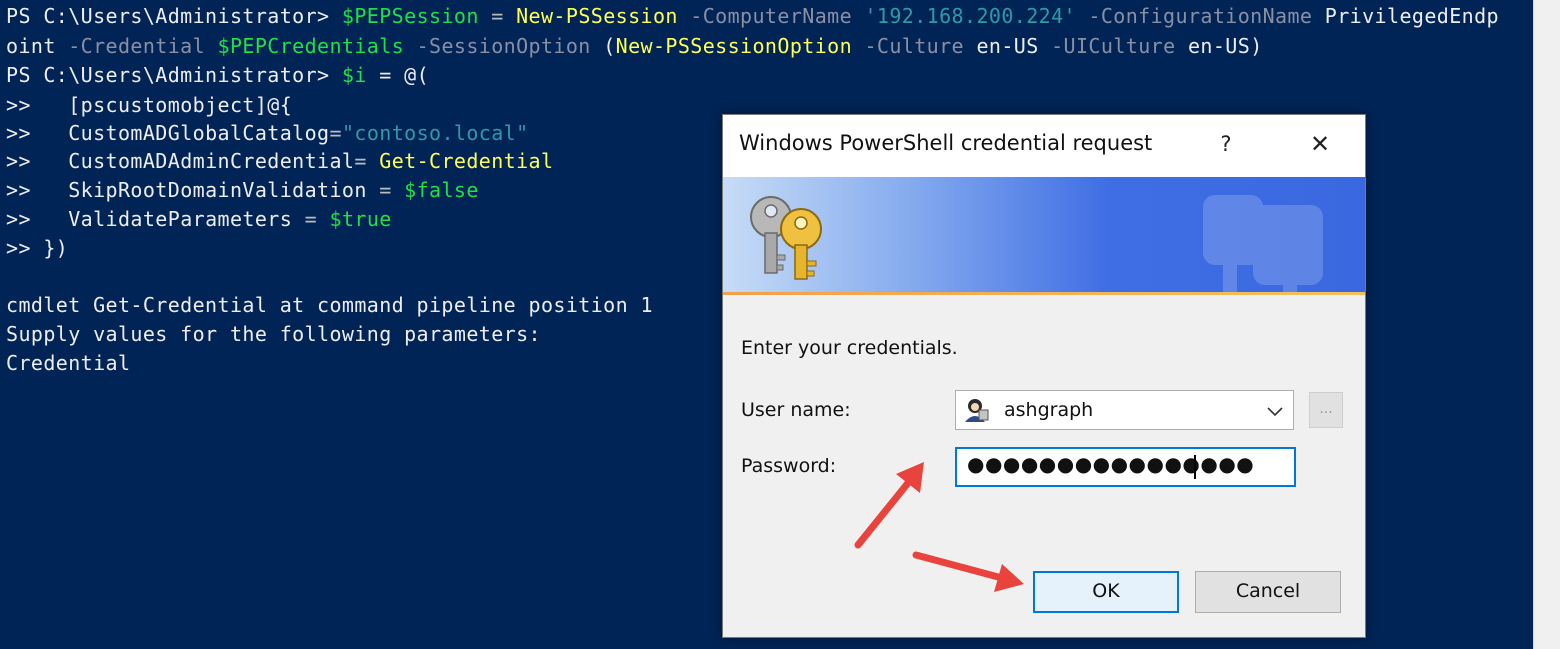 The height and width of the screenshot is (649, 1560). I want to click on console-parameter: -Culture, so click(914, 46).